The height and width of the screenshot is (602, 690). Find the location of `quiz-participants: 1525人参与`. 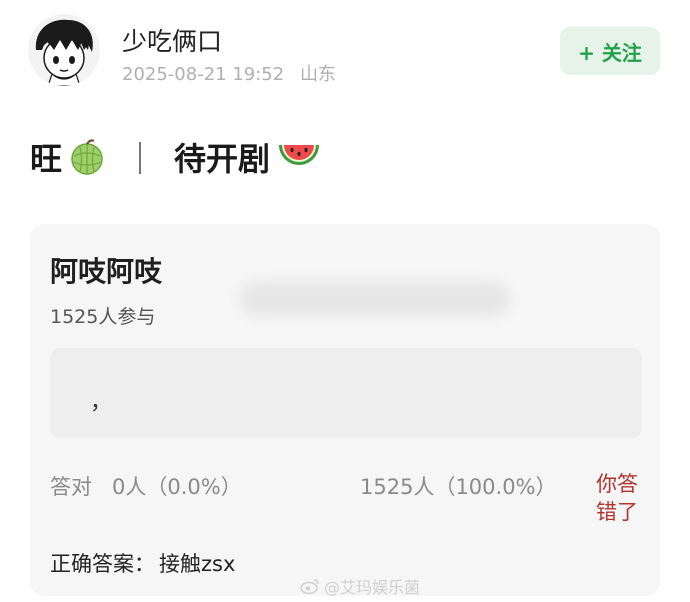

quiz-participants: 1525人参与 is located at coordinates (103, 317).